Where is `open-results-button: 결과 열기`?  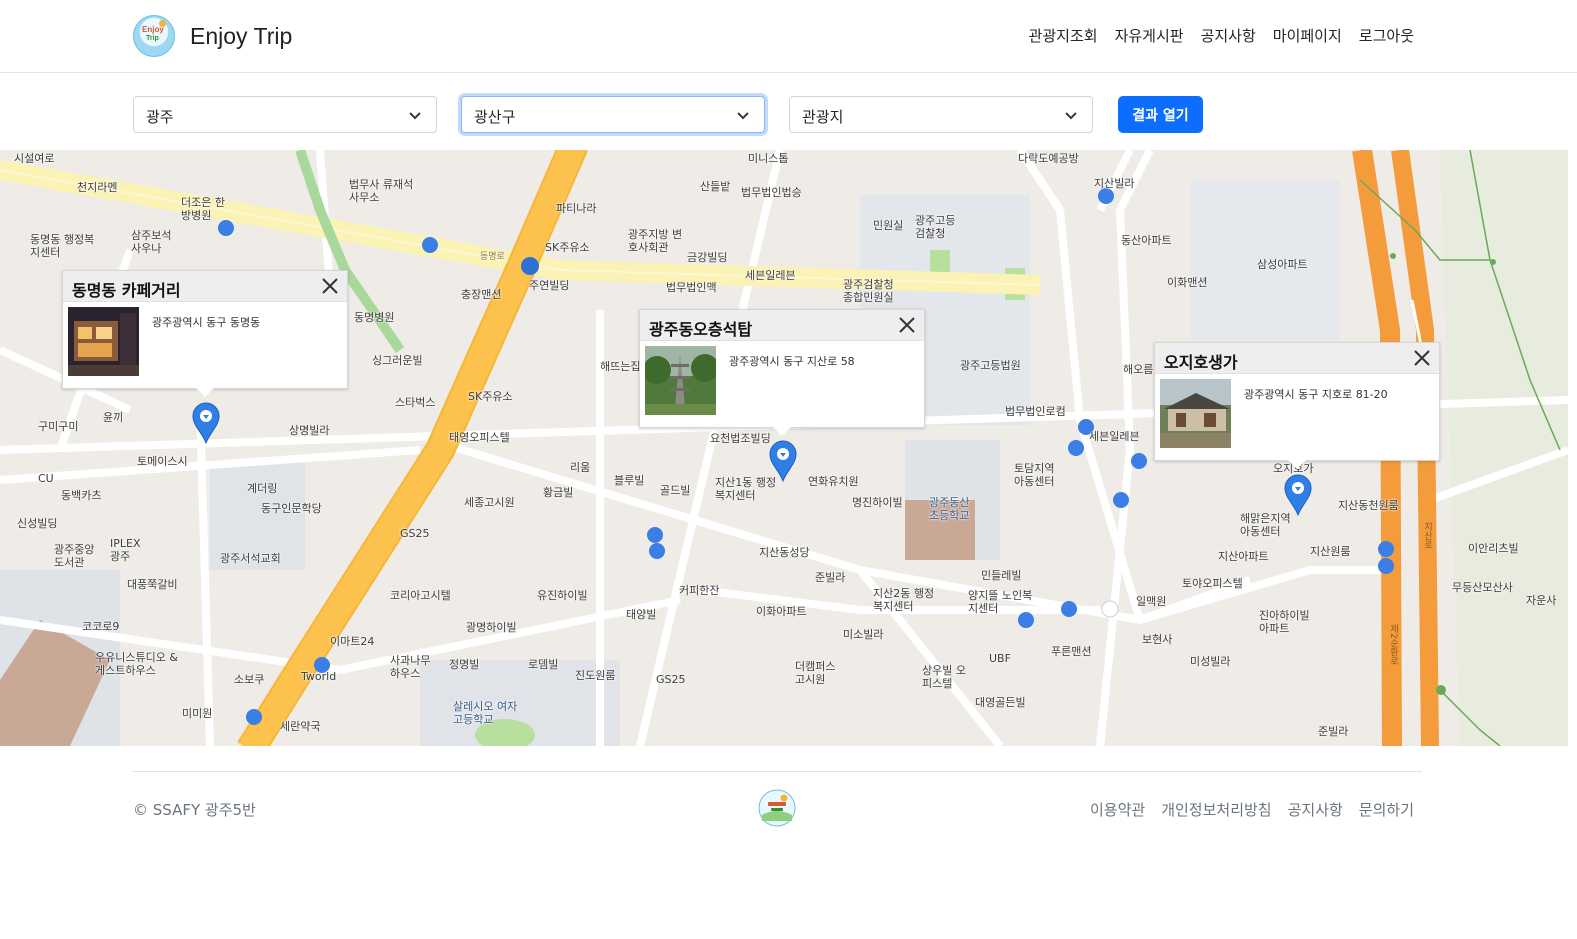
open-results-button: 결과 열기 is located at coordinates (1160, 114).